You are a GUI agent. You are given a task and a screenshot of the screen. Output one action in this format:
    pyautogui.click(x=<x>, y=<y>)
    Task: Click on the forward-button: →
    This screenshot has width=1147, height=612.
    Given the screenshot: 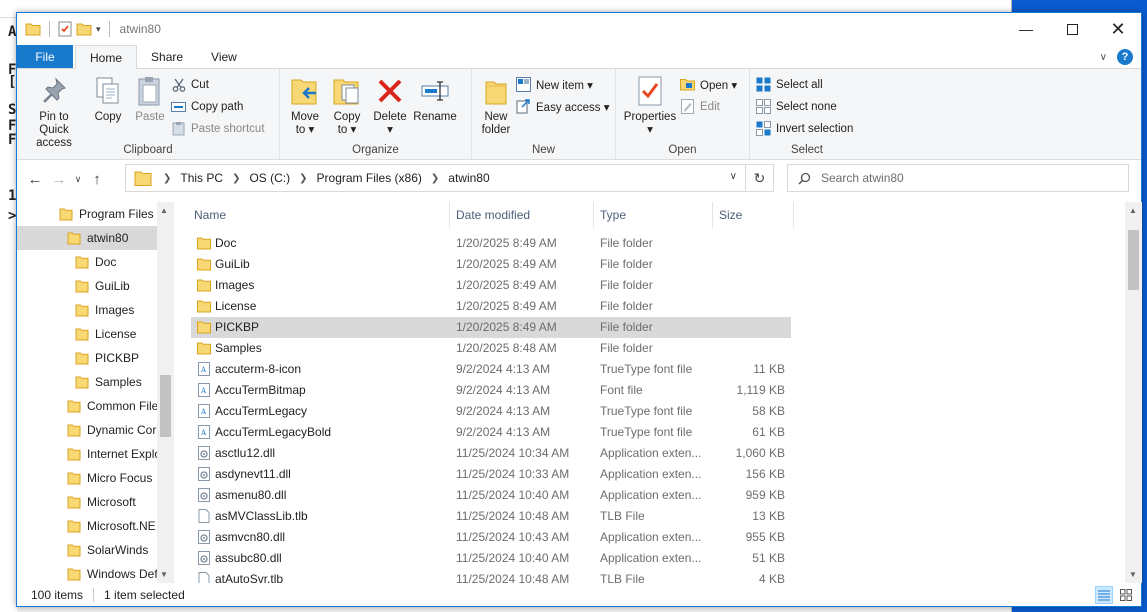 What is the action you would take?
    pyautogui.click(x=59, y=179)
    